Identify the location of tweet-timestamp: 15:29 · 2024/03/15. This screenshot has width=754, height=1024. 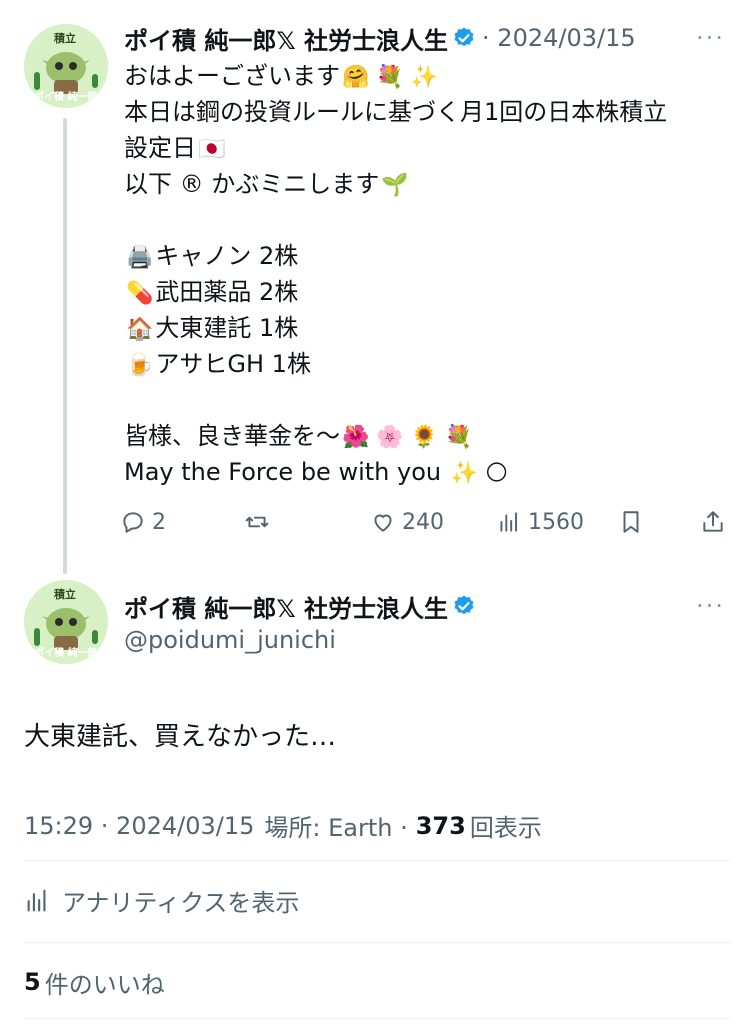
(139, 826).